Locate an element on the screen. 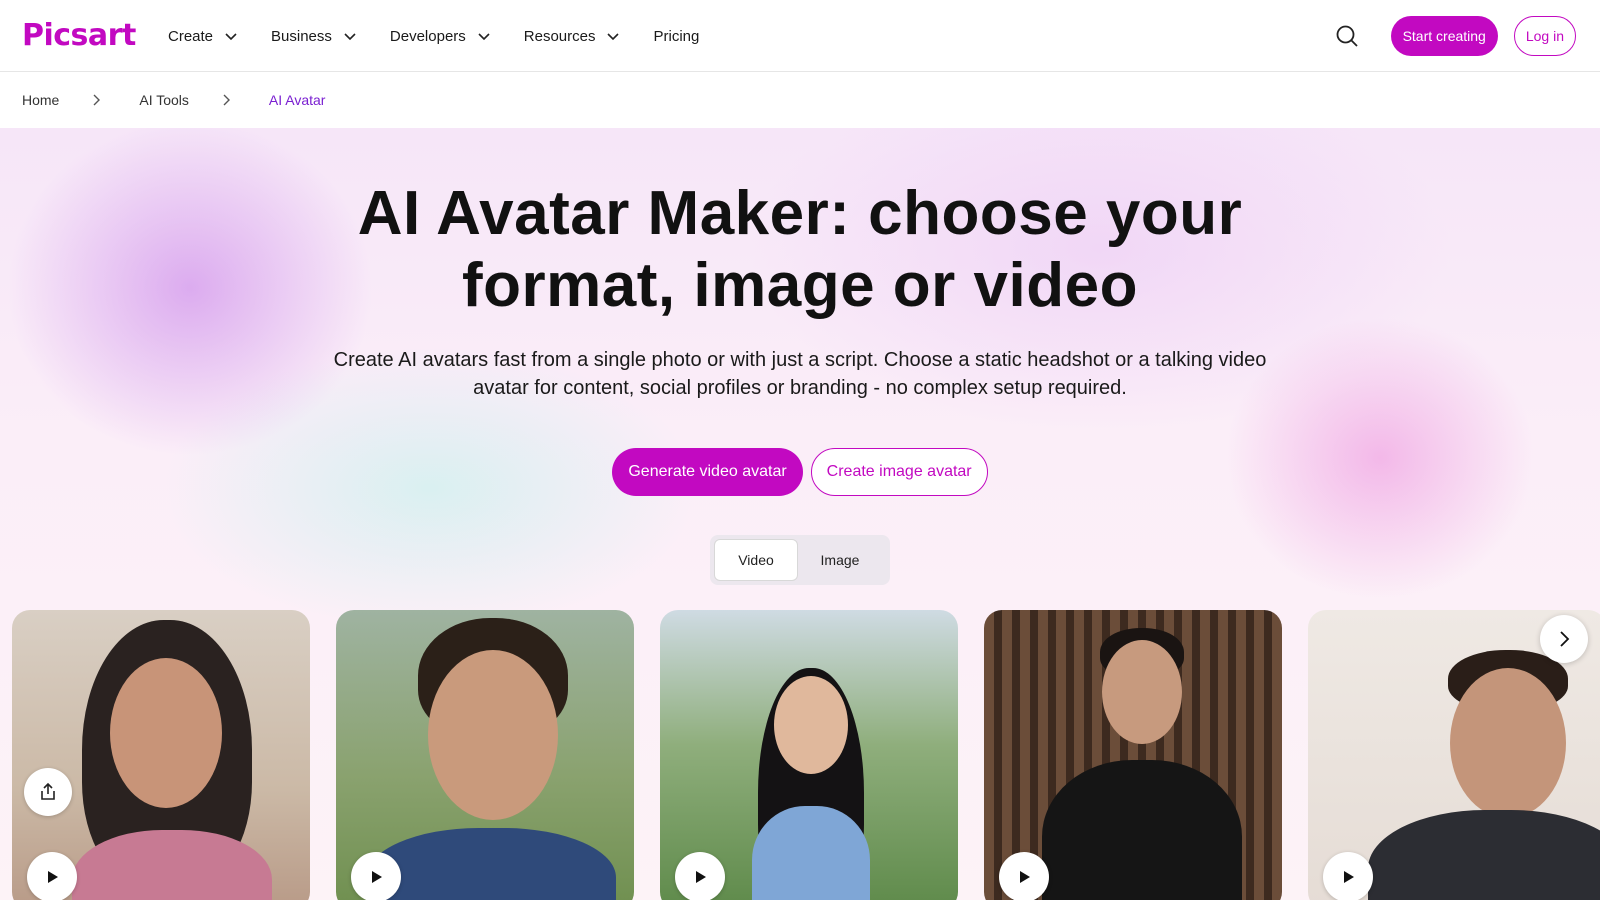  format-toggle: Video Image is located at coordinates (800, 560).